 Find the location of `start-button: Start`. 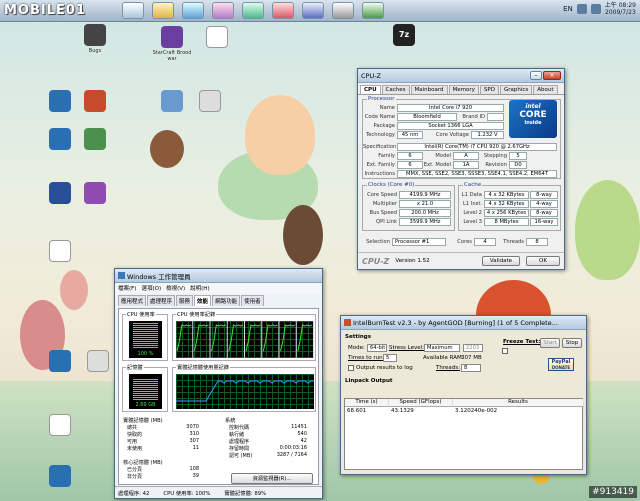

start-button: Start is located at coordinates (550, 343).